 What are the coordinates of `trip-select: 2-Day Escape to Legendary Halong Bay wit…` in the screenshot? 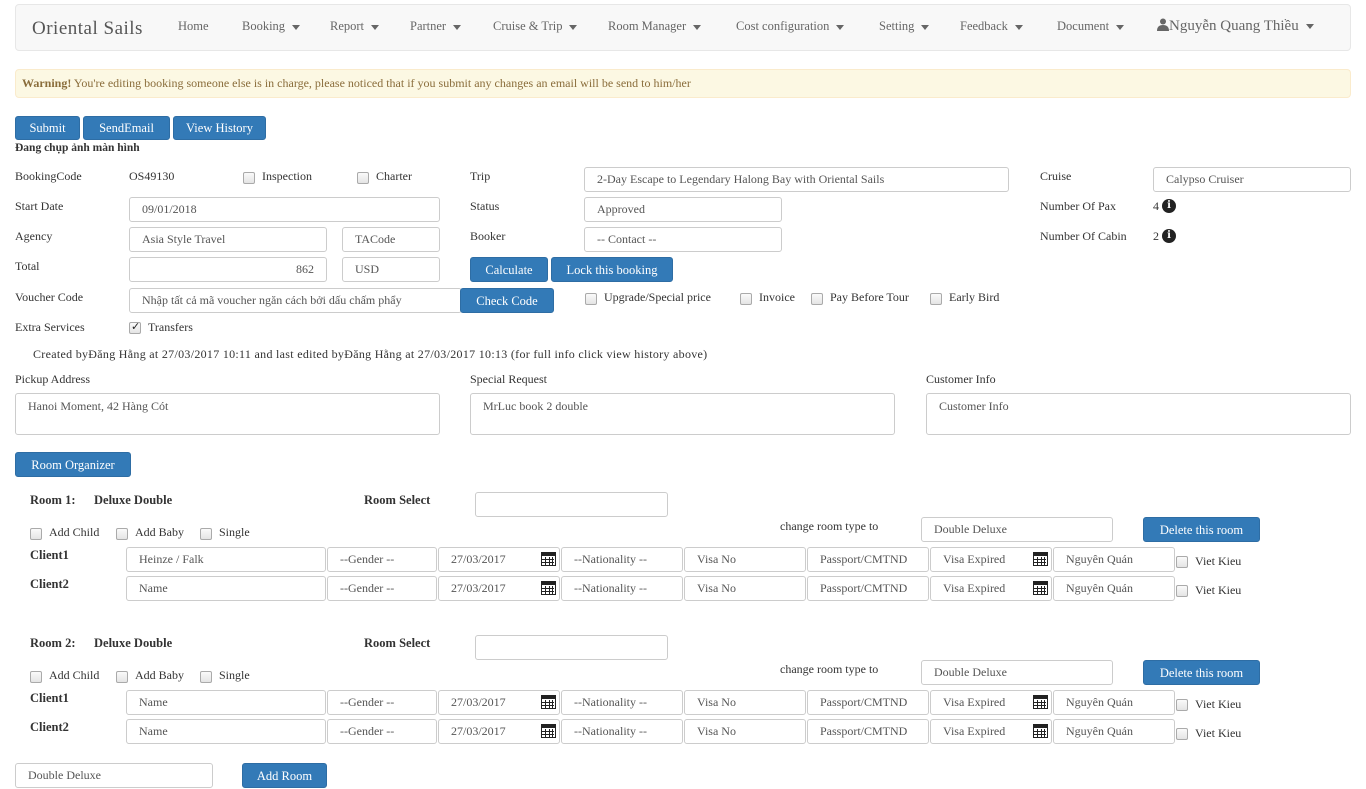 It's located at (796, 179).